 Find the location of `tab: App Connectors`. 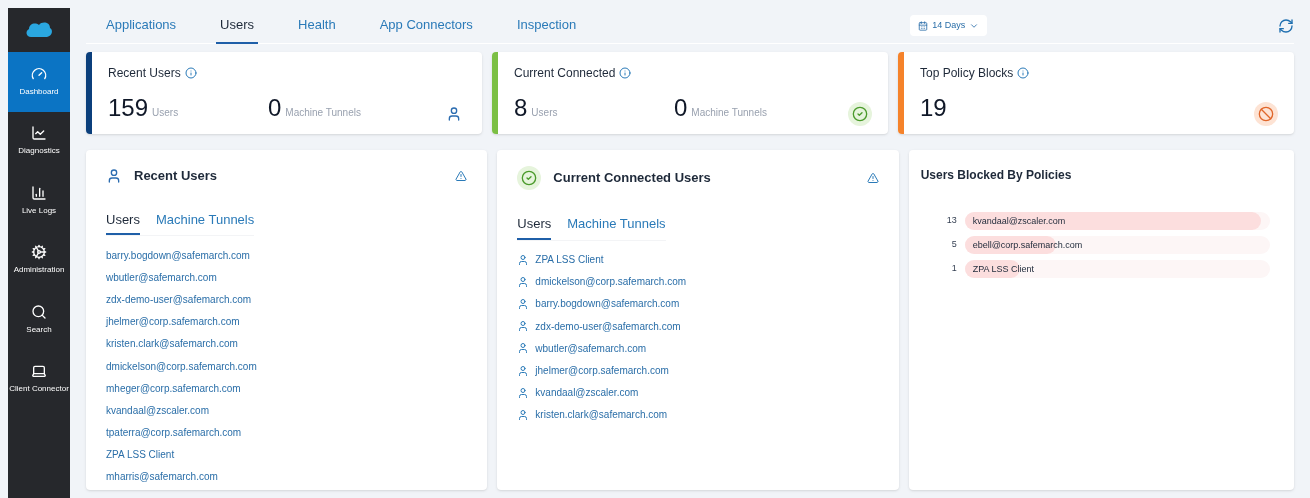

tab: App Connectors is located at coordinates (426, 25).